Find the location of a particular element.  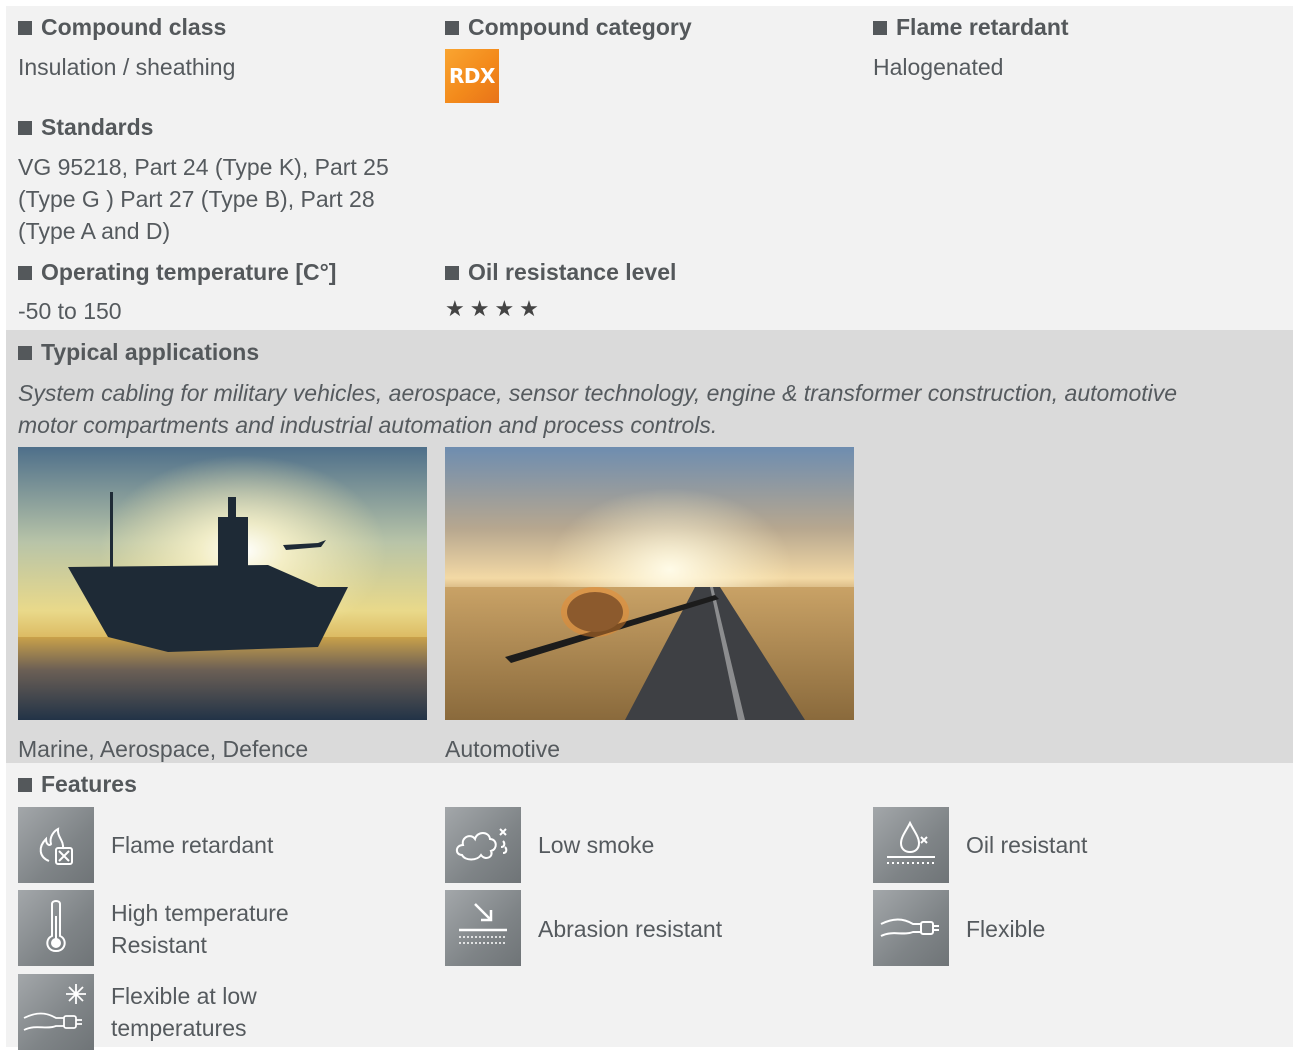

compound-class-value: Insulation / sheathing is located at coordinates (127, 67).